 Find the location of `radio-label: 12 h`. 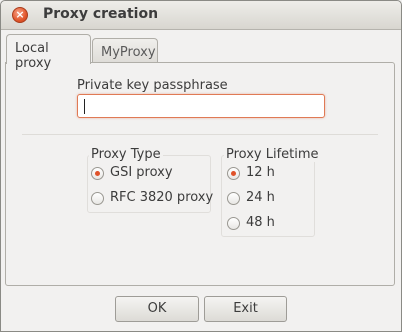

radio-label: 12 h is located at coordinates (260, 172).